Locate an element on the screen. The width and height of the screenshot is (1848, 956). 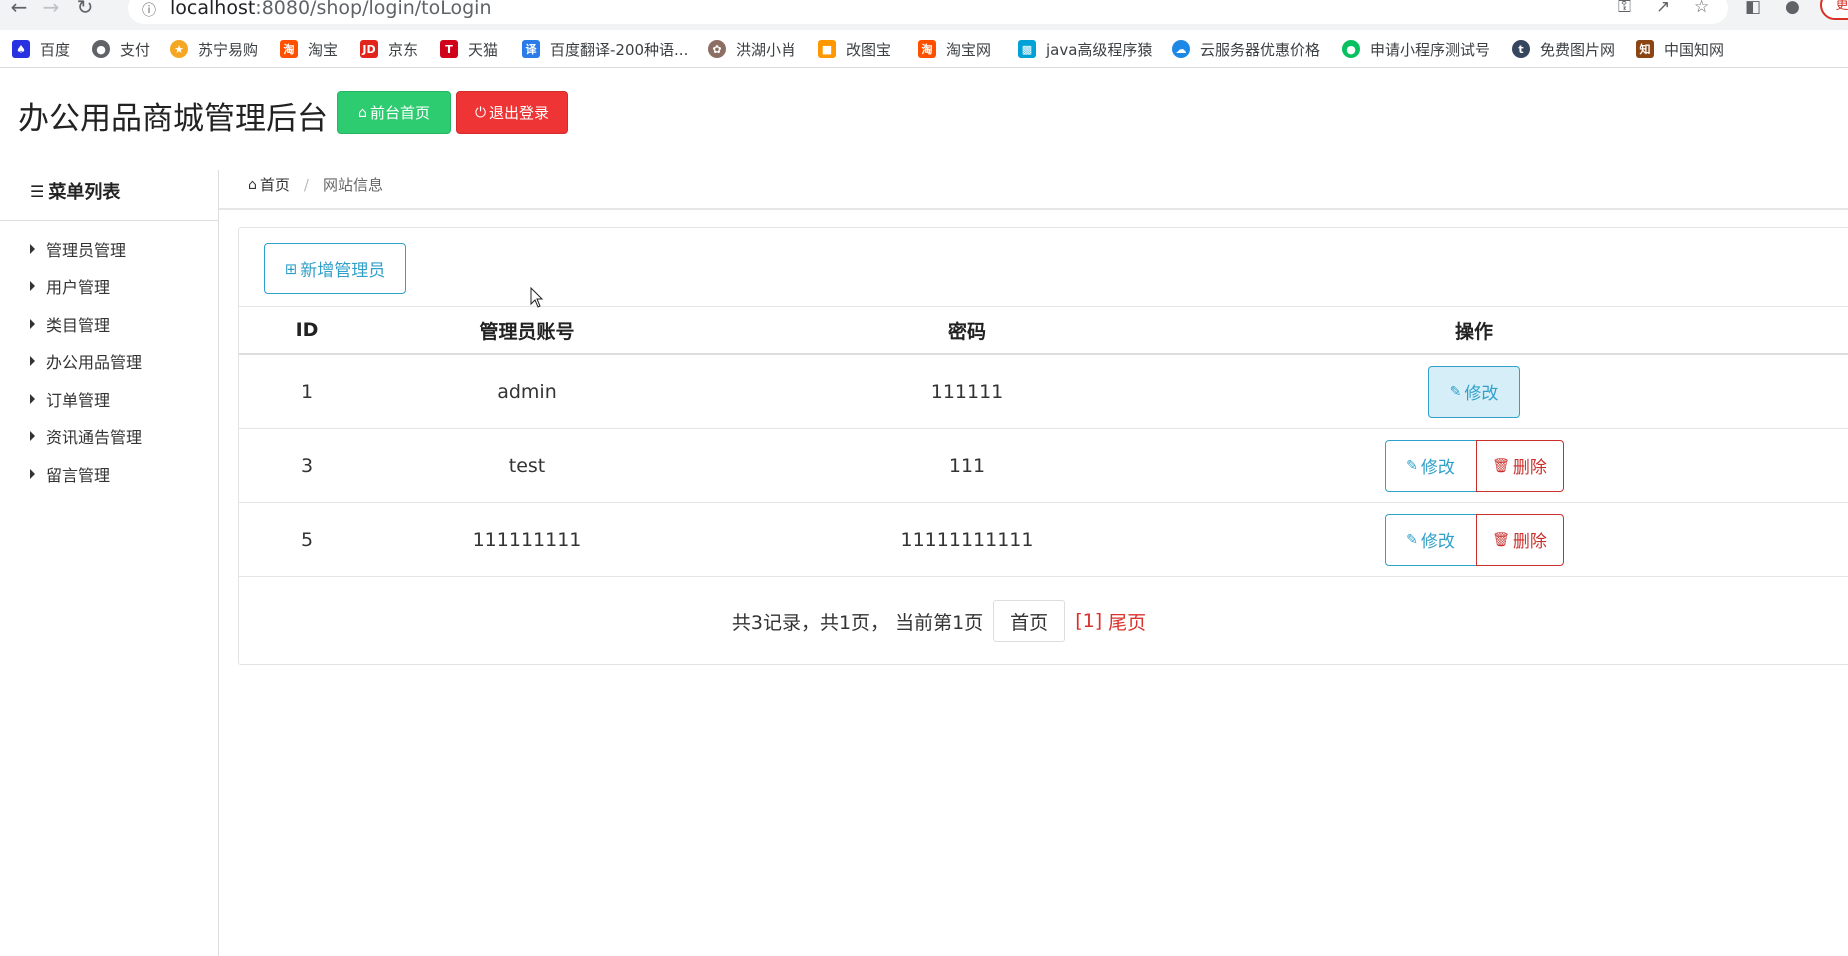
bookmark-label: 百度 is located at coordinates (55, 49).